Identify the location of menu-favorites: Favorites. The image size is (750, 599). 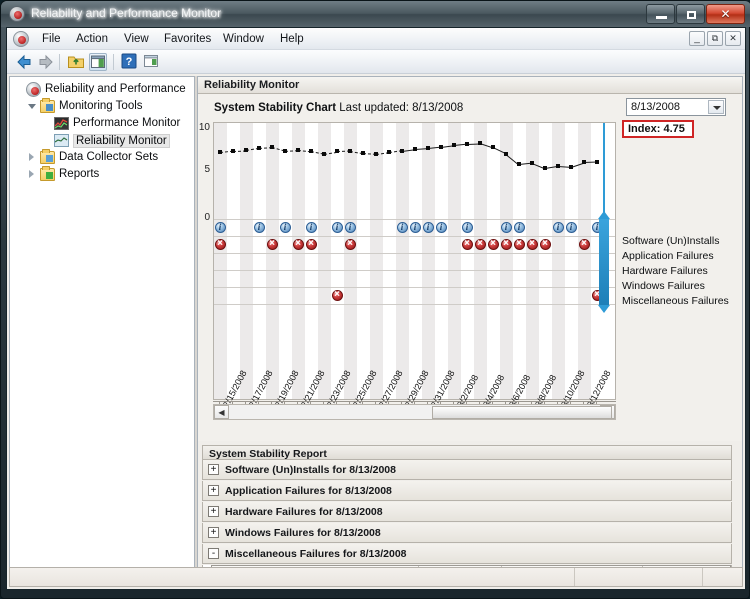
(187, 39).